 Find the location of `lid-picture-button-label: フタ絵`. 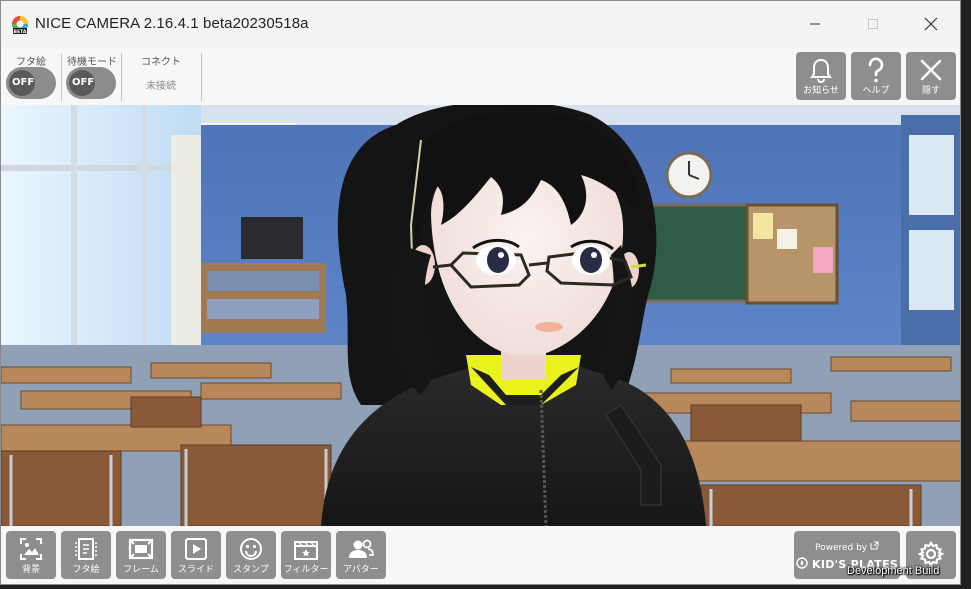

lid-picture-button-label: フタ絵 is located at coordinates (86, 570).